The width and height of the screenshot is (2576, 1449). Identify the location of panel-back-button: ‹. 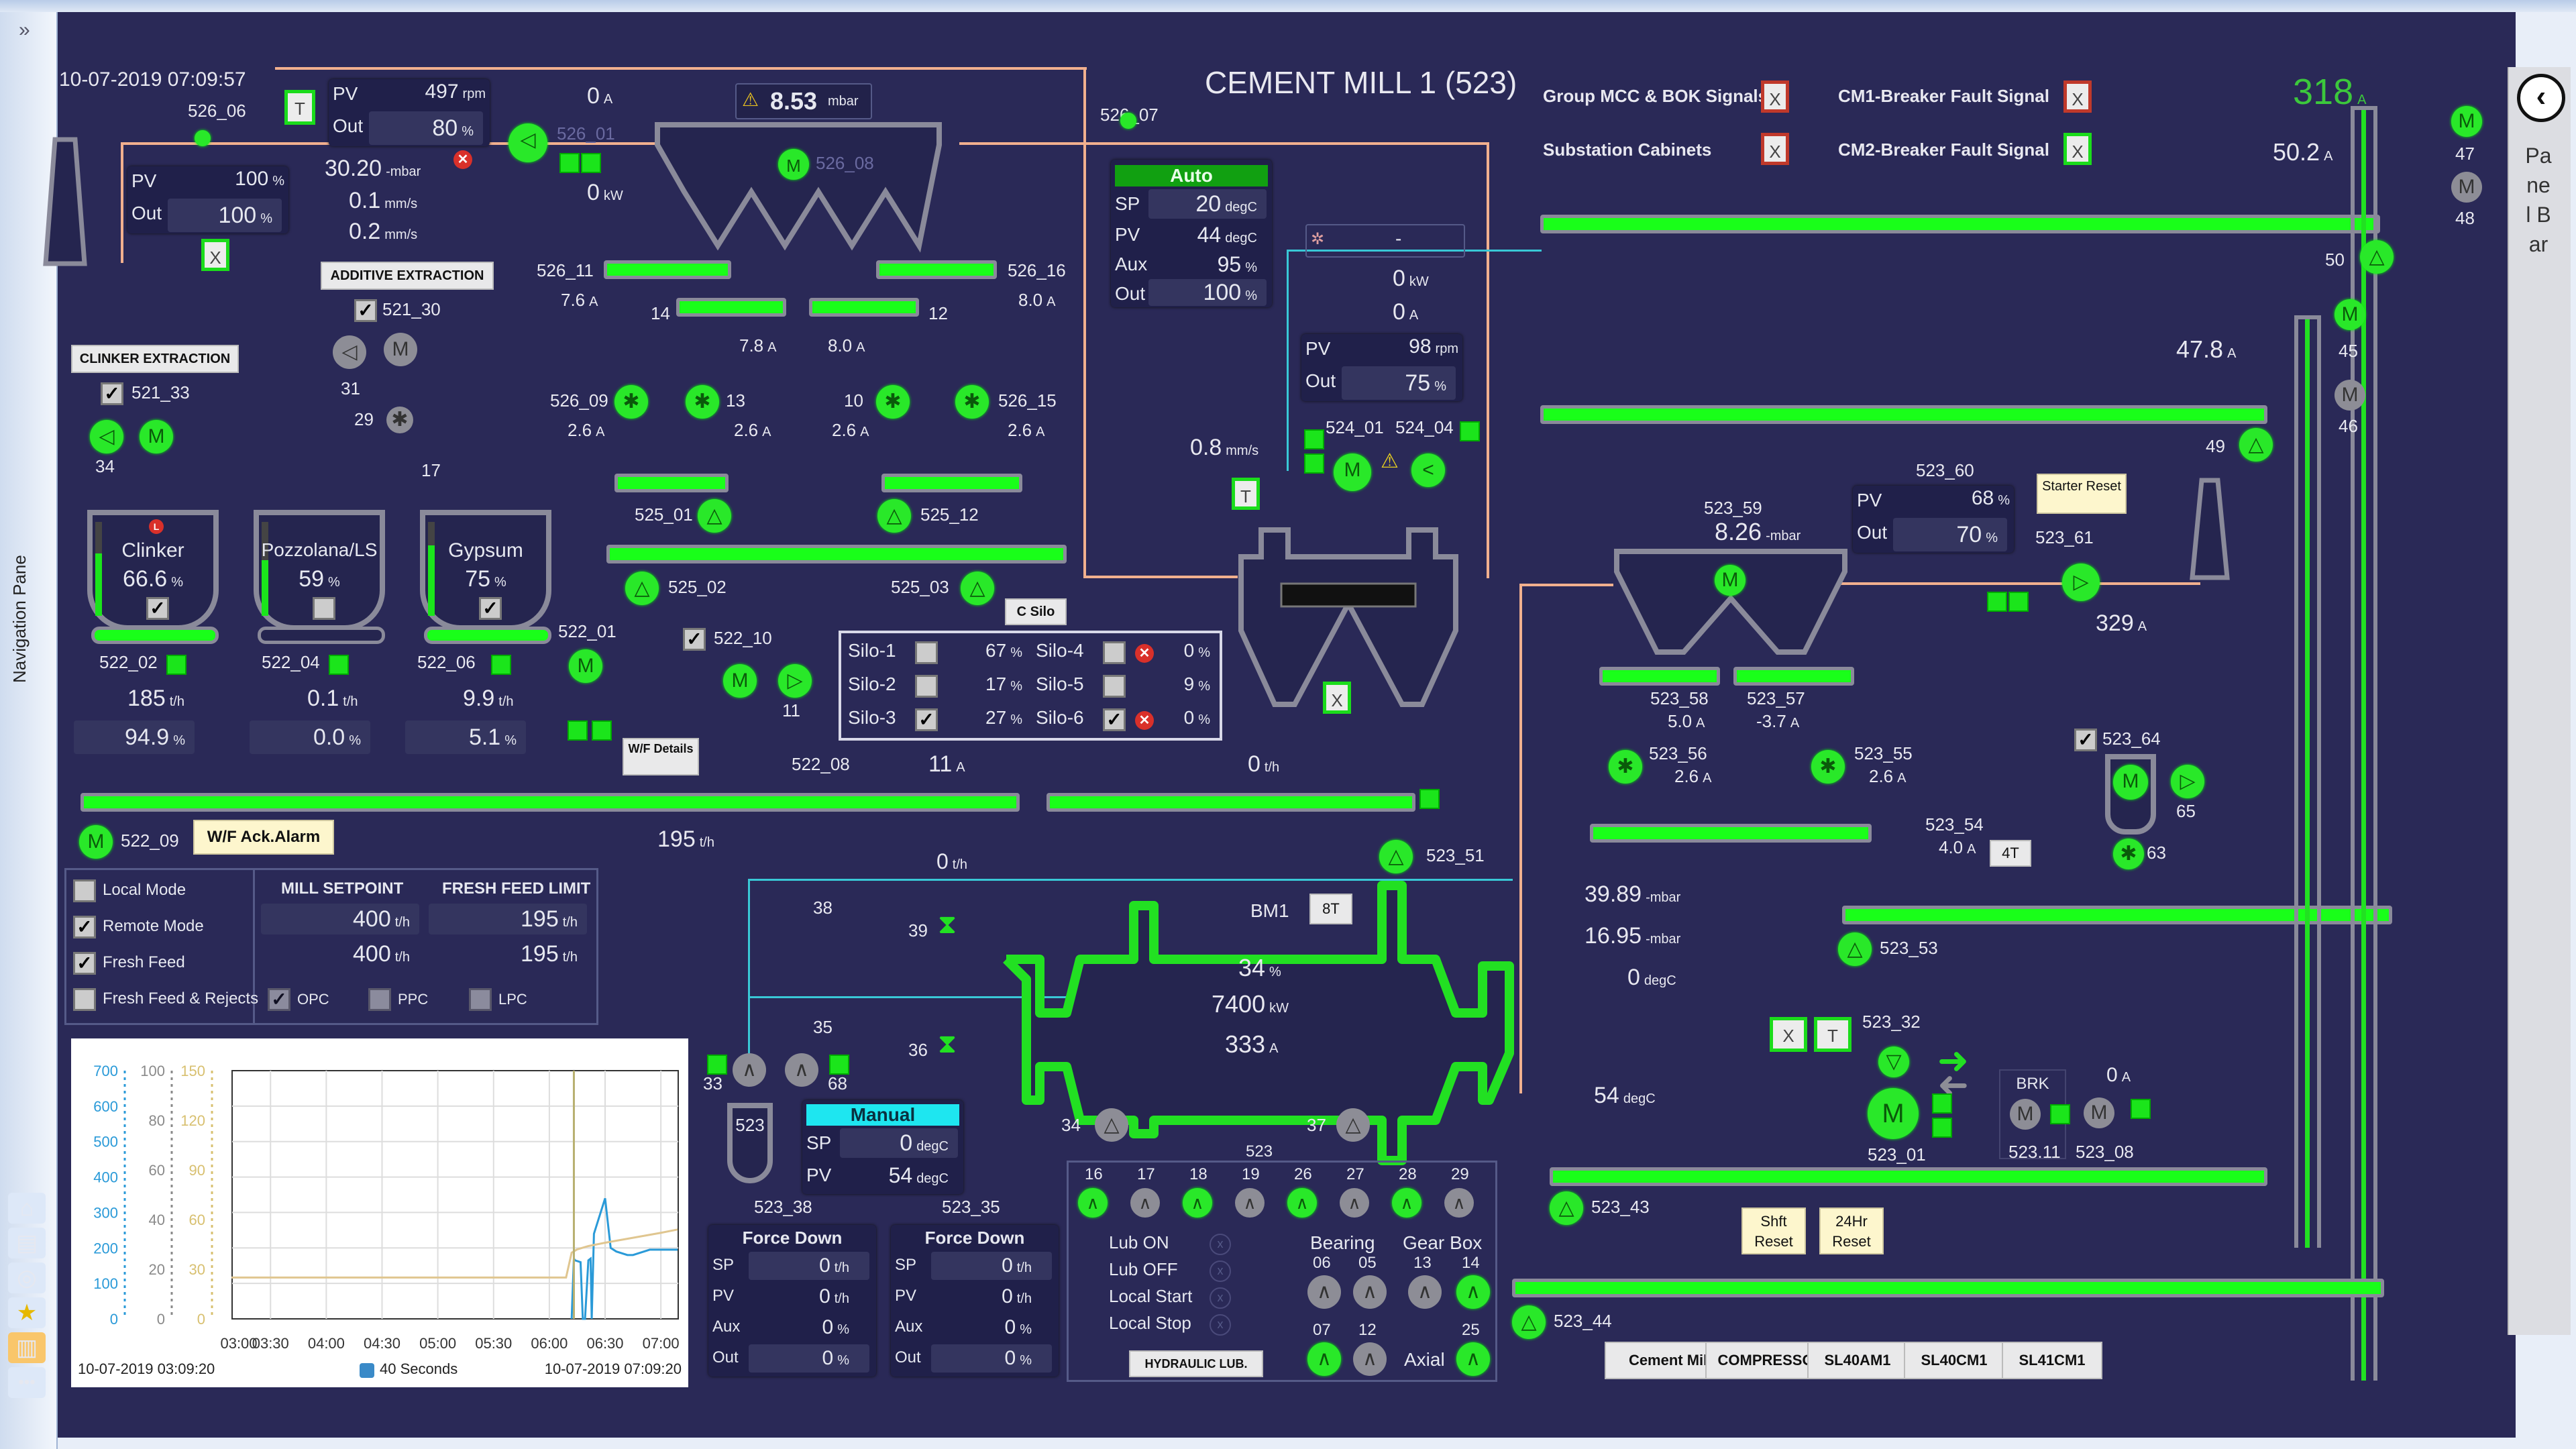
(2541, 98).